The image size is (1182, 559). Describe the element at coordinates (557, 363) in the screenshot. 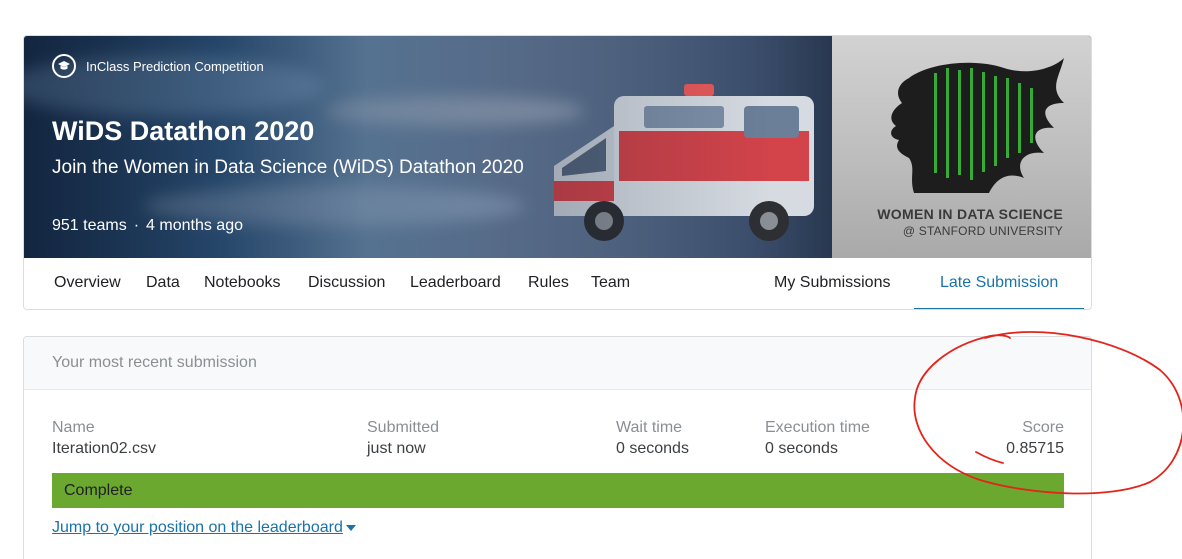

I see `submission-card-header: Your most recent submission` at that location.